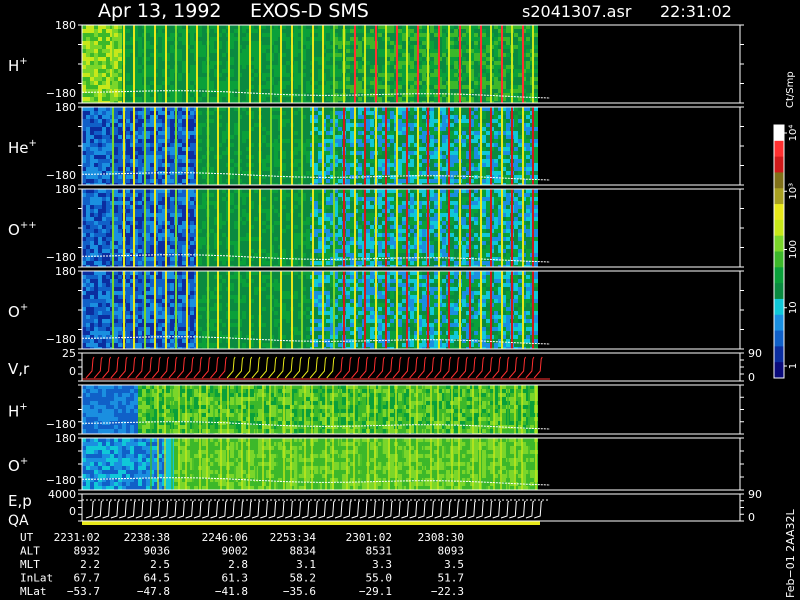  I want to click on x-row-value: 2231:02, so click(77, 537).